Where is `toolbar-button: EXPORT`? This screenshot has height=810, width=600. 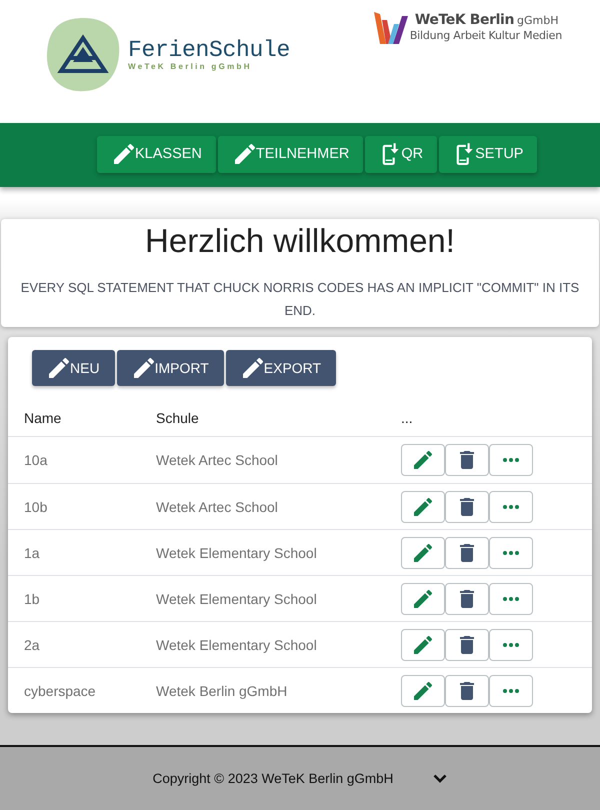
toolbar-button: EXPORT is located at coordinates (281, 368).